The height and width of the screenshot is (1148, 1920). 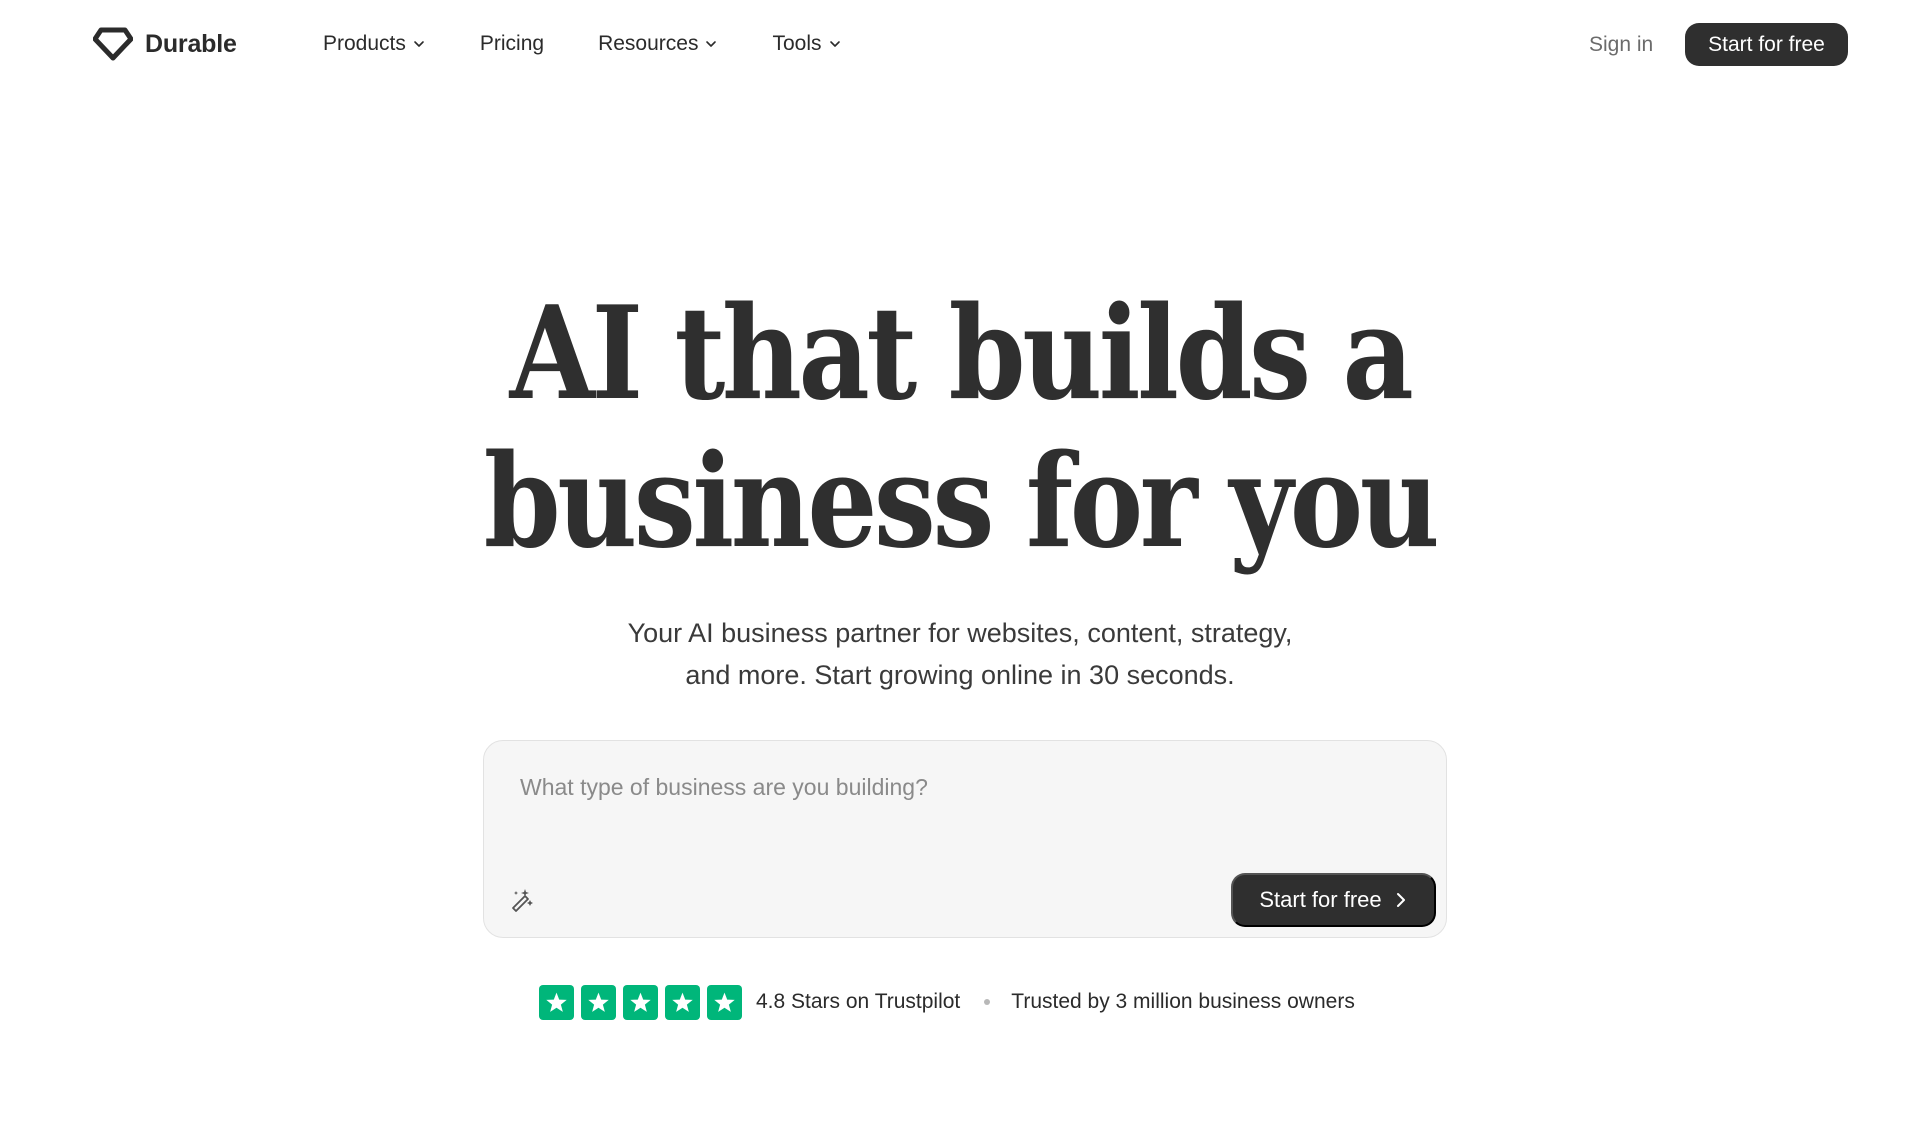 I want to click on site-header: Durable Products Pricing Resources Tools, so click(x=960, y=44).